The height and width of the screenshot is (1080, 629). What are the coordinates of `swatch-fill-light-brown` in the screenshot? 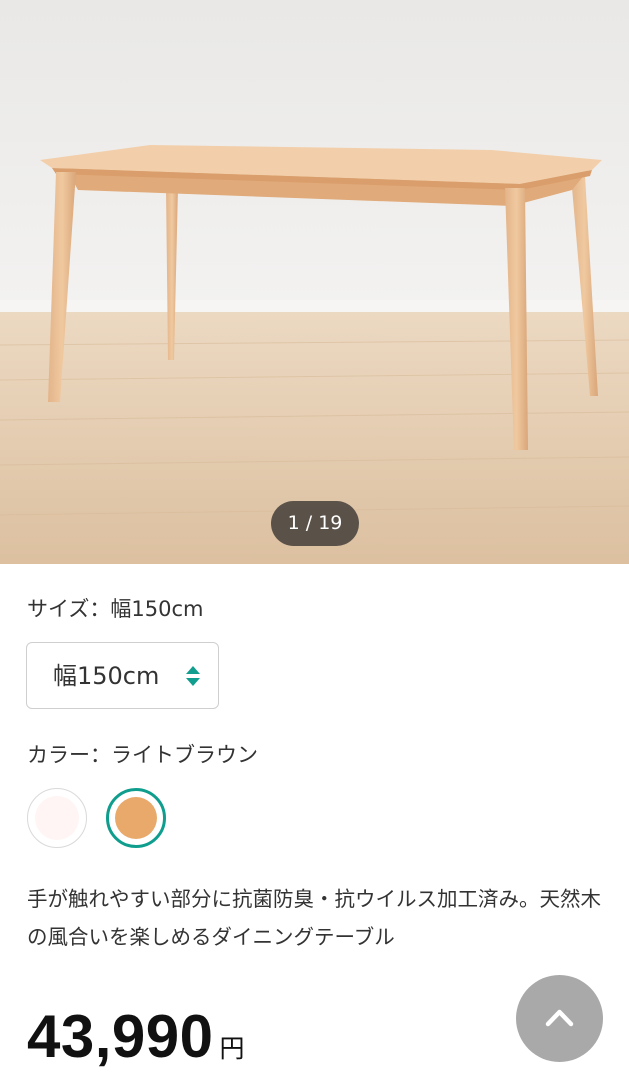 It's located at (136, 818).